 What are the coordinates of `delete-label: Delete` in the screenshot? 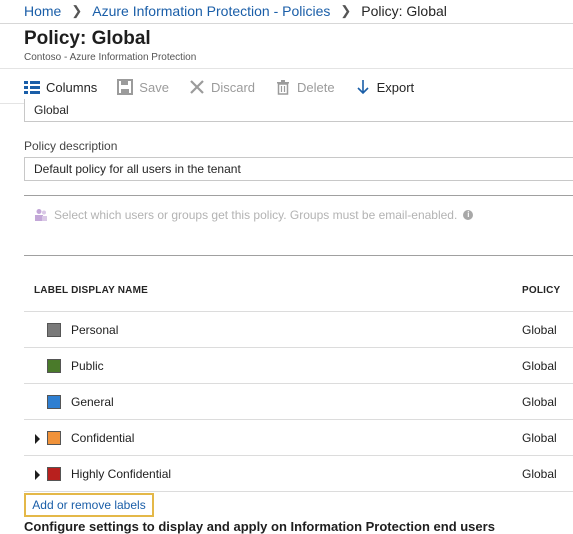 It's located at (316, 87).